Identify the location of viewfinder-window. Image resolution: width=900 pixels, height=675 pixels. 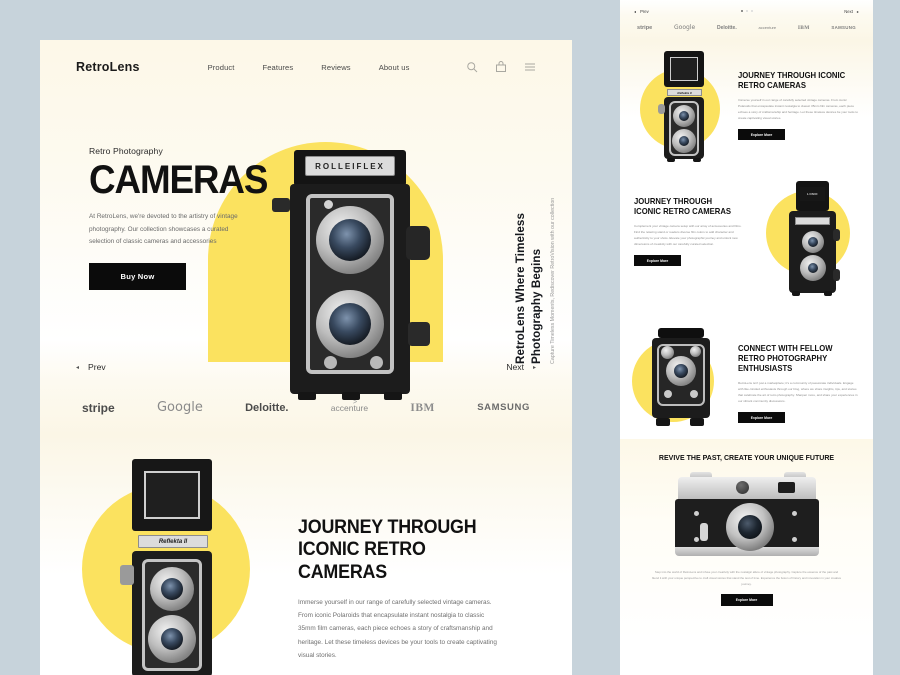
(786, 487).